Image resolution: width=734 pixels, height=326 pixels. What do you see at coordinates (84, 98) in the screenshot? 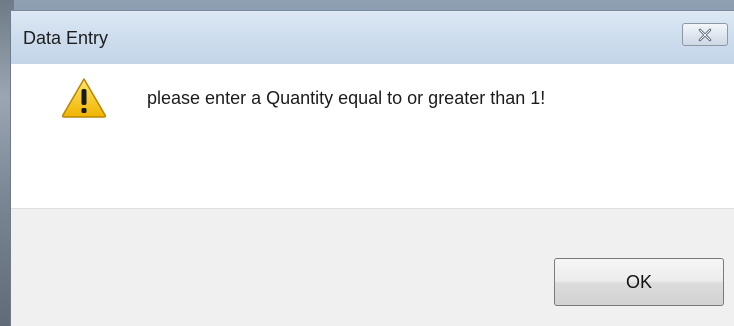
I see `warning-icon` at bounding box center [84, 98].